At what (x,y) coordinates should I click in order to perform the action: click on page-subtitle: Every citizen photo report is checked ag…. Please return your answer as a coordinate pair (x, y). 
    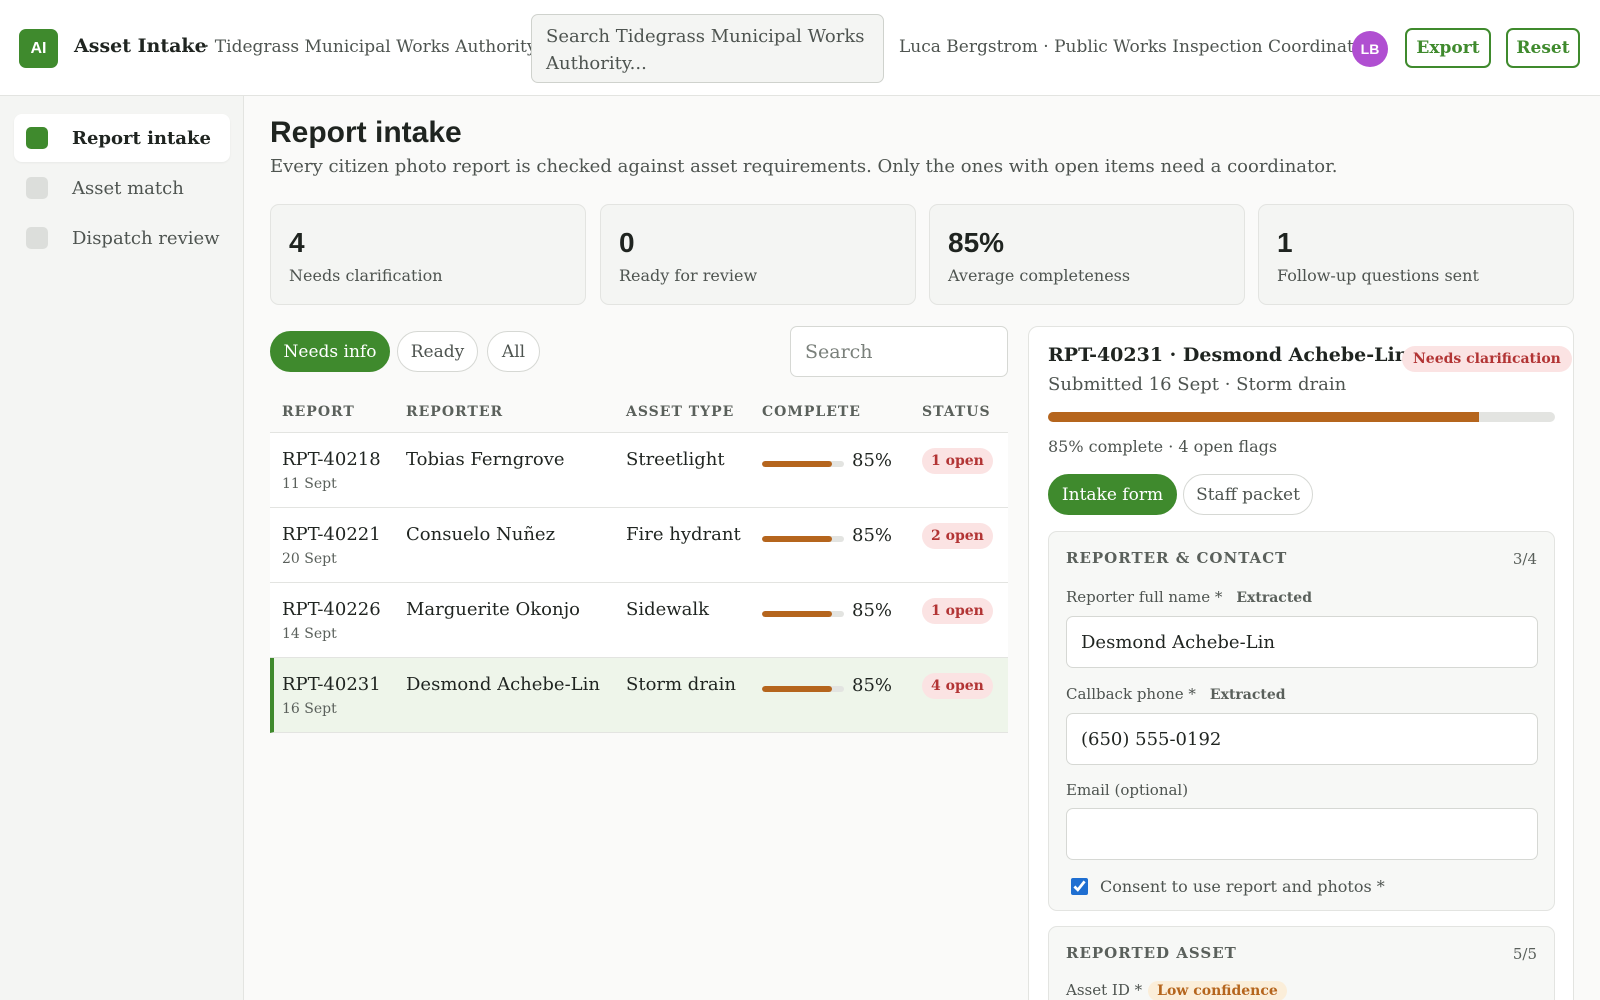
    Looking at the image, I should click on (804, 166).